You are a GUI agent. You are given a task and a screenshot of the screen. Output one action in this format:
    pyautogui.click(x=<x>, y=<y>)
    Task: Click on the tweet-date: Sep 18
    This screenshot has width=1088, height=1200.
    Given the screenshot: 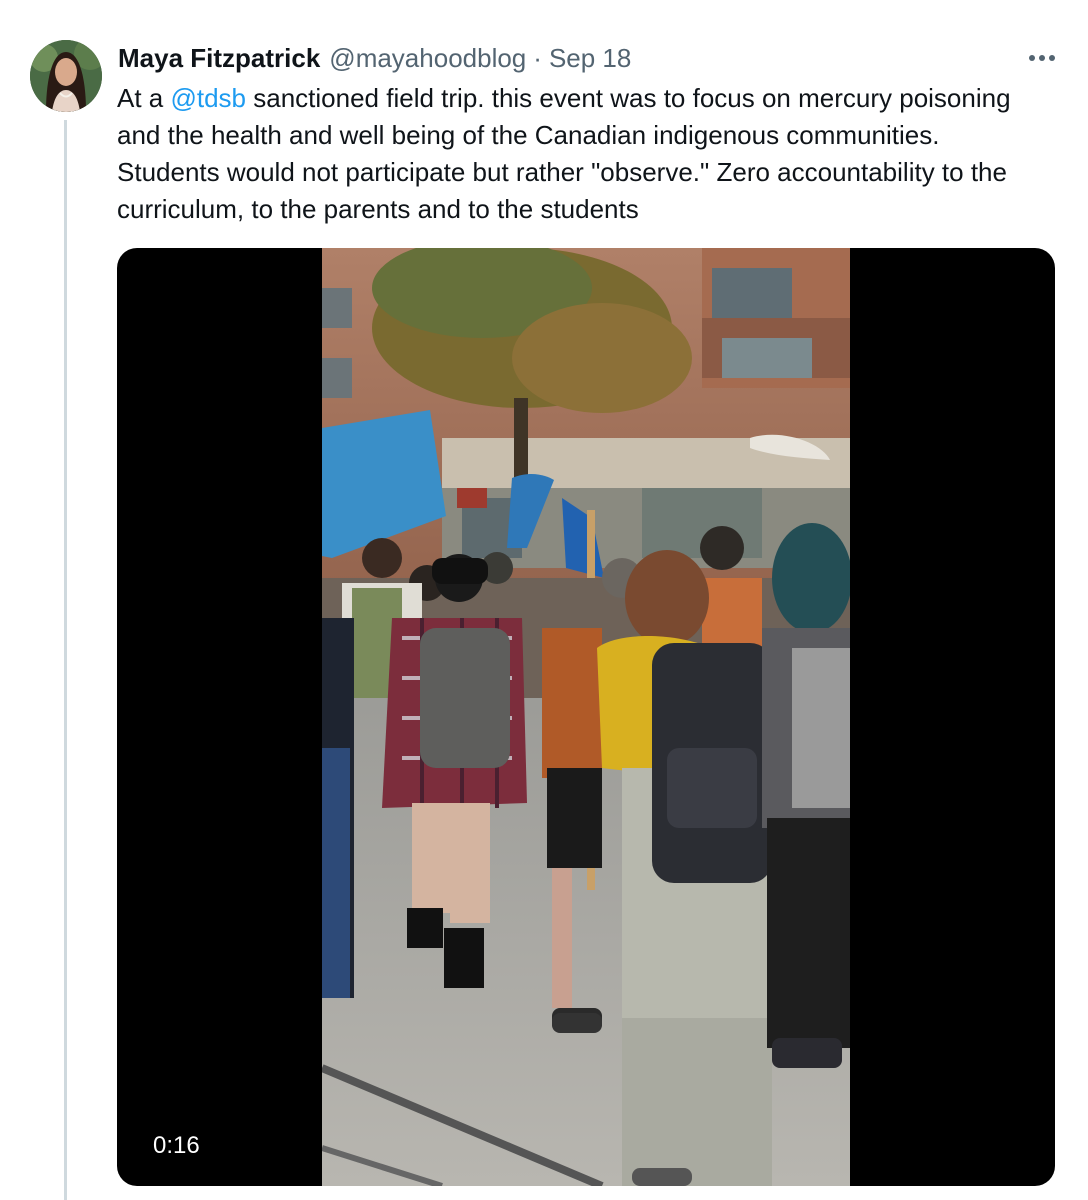 What is the action you would take?
    pyautogui.click(x=590, y=58)
    